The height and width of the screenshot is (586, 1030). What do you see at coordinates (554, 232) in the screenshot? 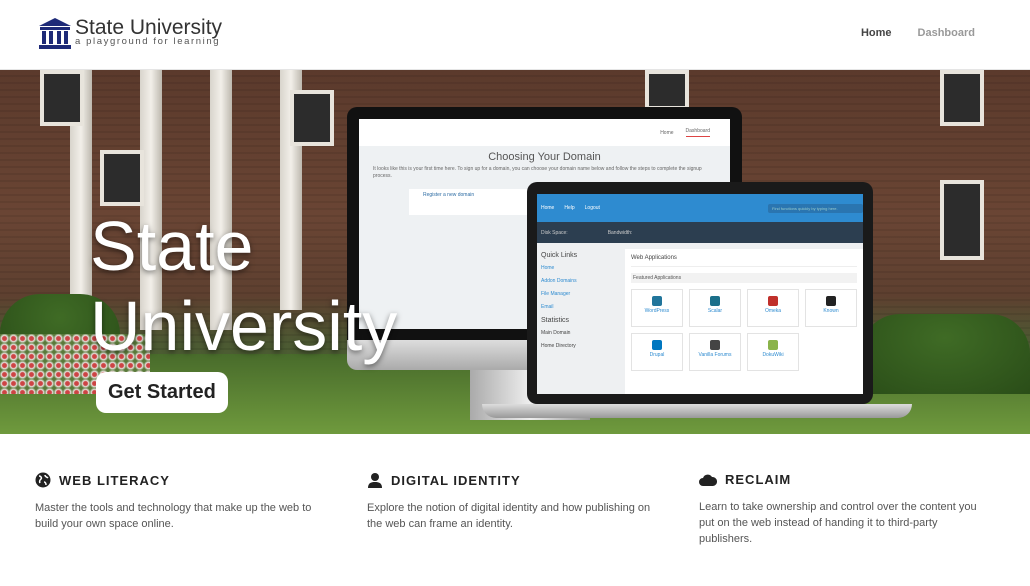
I see `mock-disk: Disk Space:` at bounding box center [554, 232].